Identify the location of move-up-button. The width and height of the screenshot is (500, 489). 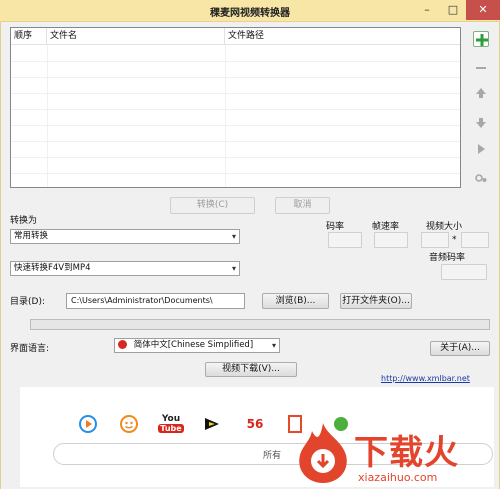
(481, 93).